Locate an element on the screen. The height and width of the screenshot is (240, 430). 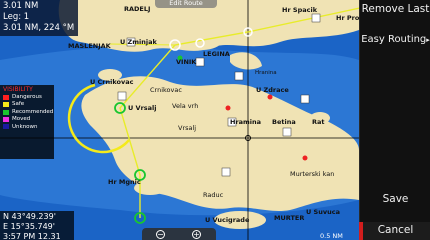
label-hr-prost: Hr Prost is located at coordinates (347, 18).